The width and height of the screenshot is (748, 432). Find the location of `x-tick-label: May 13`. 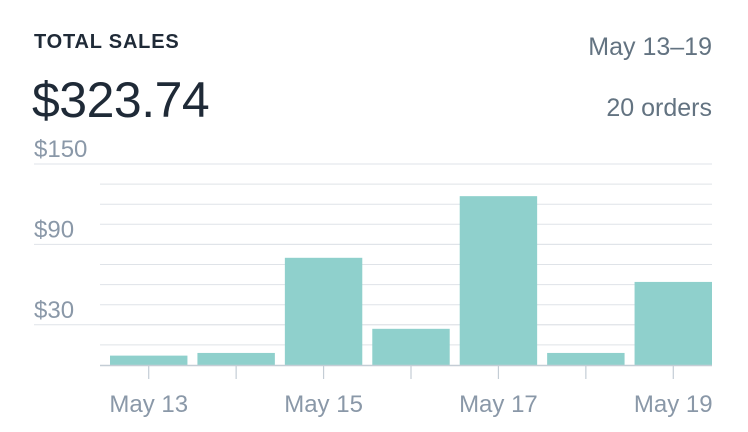

x-tick-label: May 13 is located at coordinates (148, 404).